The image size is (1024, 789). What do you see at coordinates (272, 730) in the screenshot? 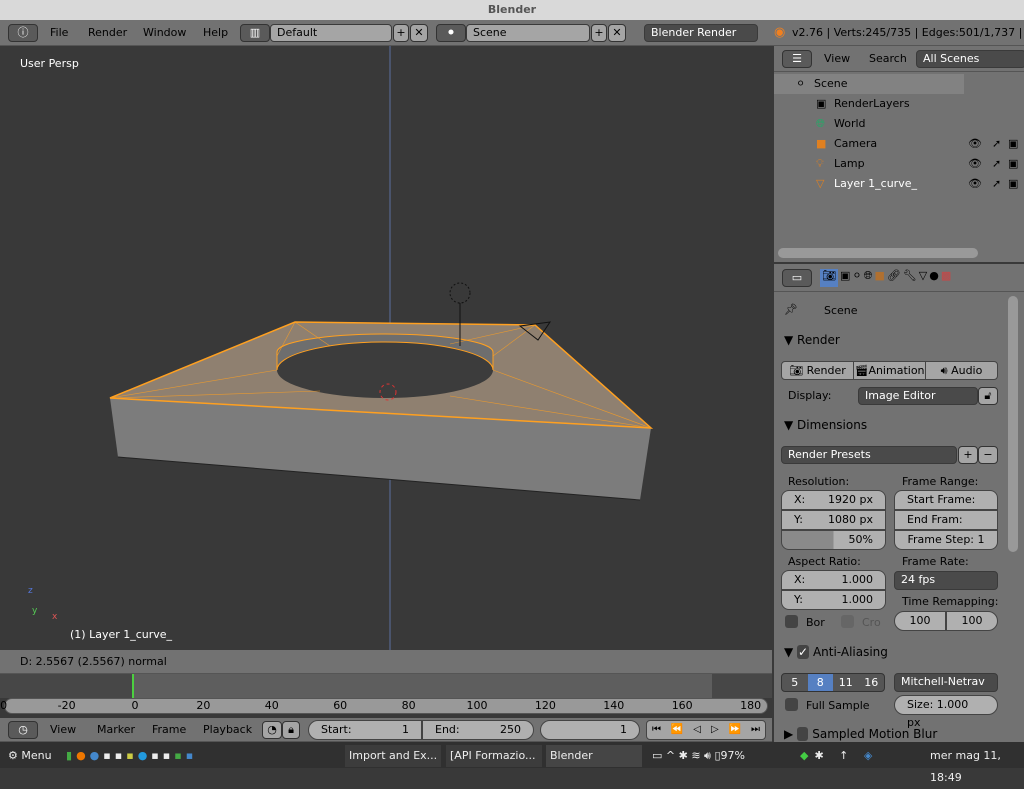
I see `keying-icon: ◔` at bounding box center [272, 730].